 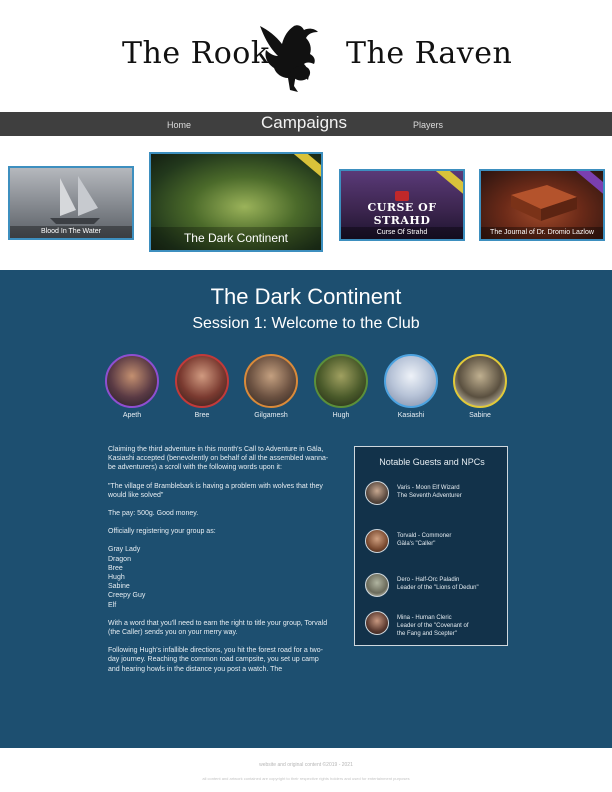 I want to click on group-name: Elf, so click(x=112, y=605).